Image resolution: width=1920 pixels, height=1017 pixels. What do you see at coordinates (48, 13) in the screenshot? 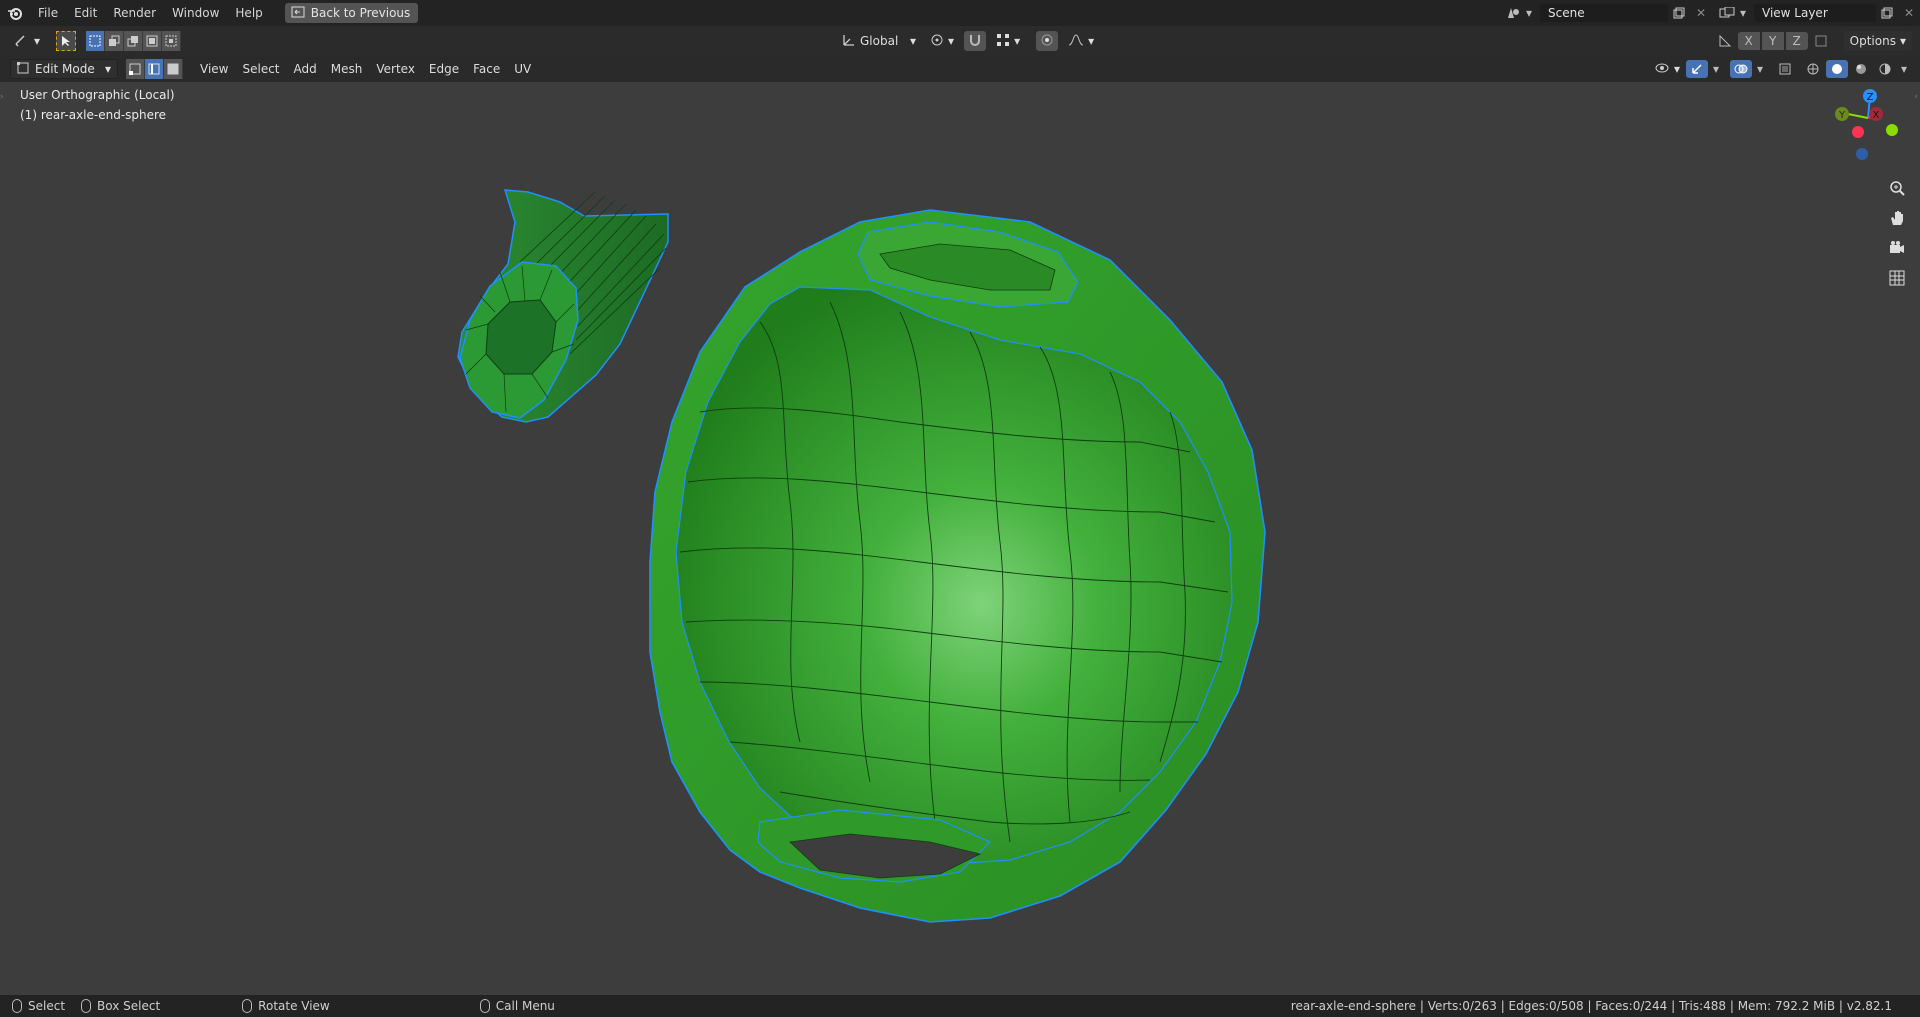
I see `menu-file: File` at bounding box center [48, 13].